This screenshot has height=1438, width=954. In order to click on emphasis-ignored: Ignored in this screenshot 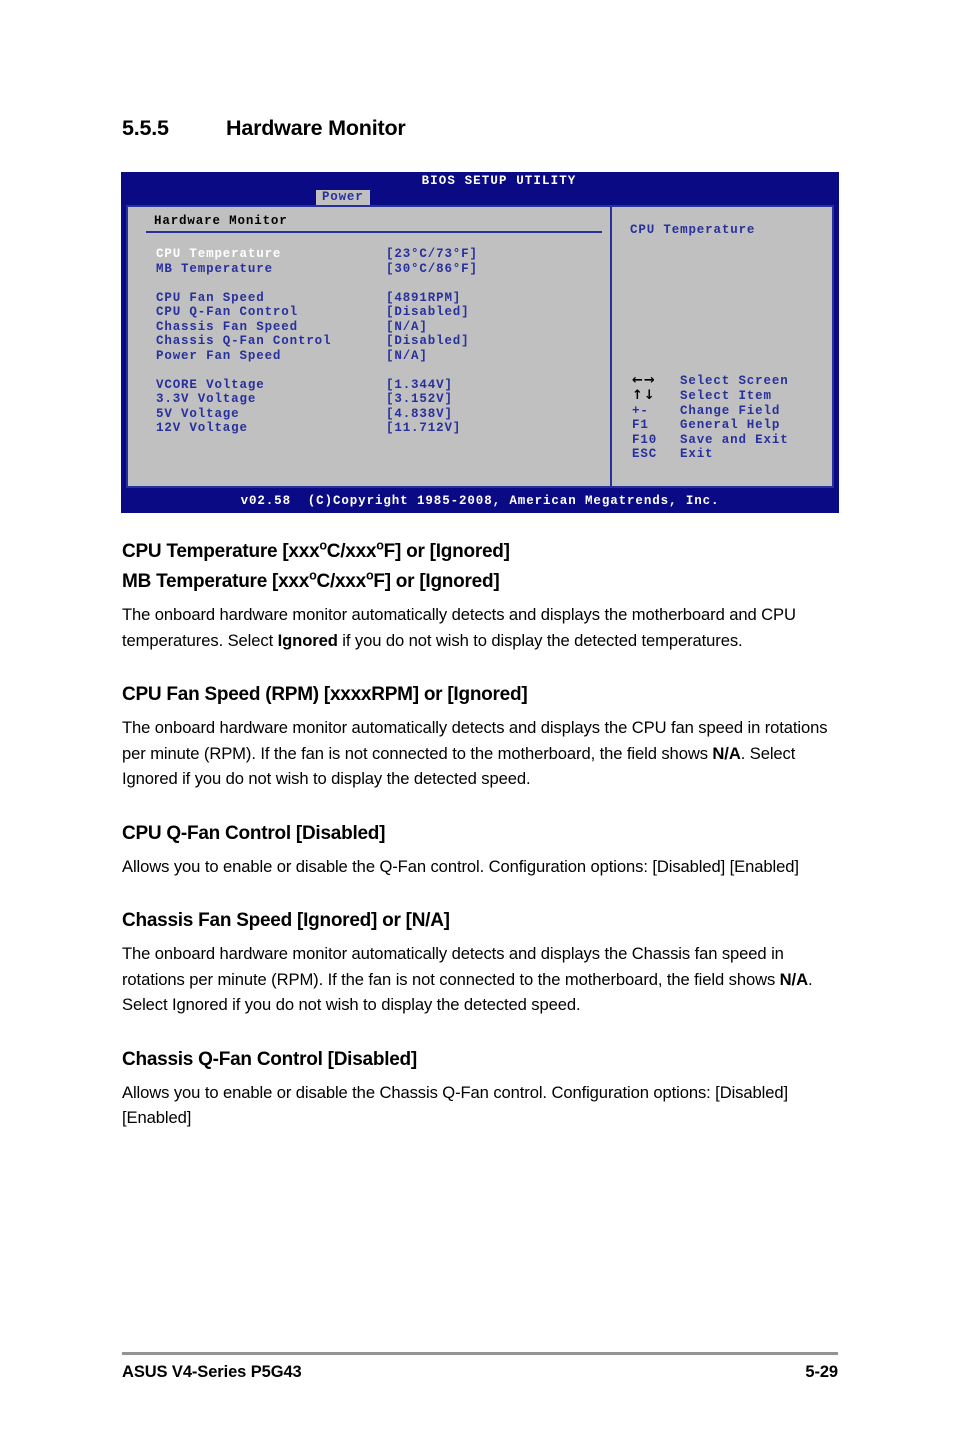, I will do `click(307, 640)`.